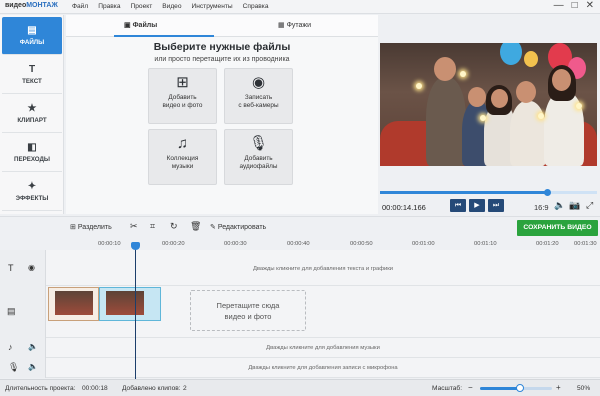 This screenshot has width=600, height=396. What do you see at coordinates (73, 227) in the screenshot?
I see `split-icon: ⊞` at bounding box center [73, 227].